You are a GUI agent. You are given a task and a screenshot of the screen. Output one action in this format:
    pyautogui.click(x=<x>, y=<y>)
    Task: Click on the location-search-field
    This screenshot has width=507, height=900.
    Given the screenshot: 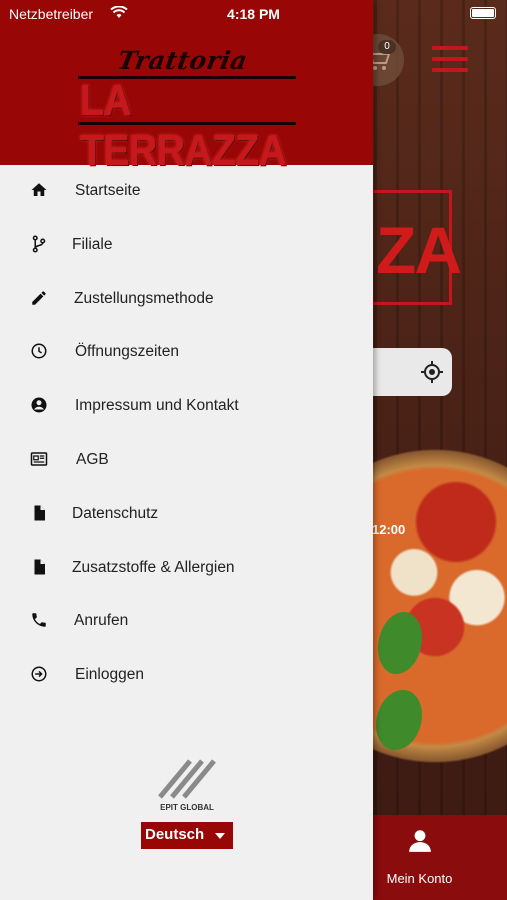 What is the action you would take?
    pyautogui.click(x=406, y=372)
    